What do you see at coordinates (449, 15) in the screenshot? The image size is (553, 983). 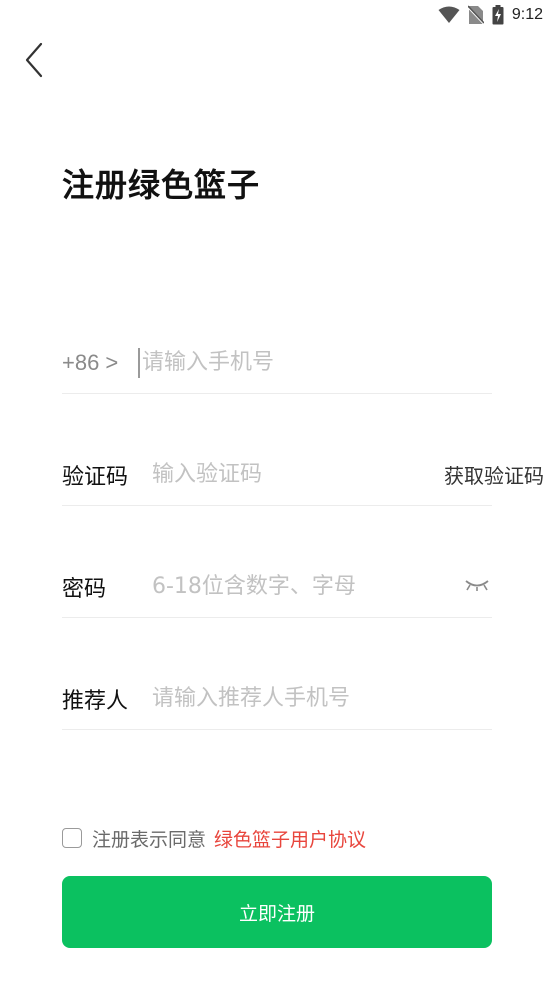 I see `wifi-icon` at bounding box center [449, 15].